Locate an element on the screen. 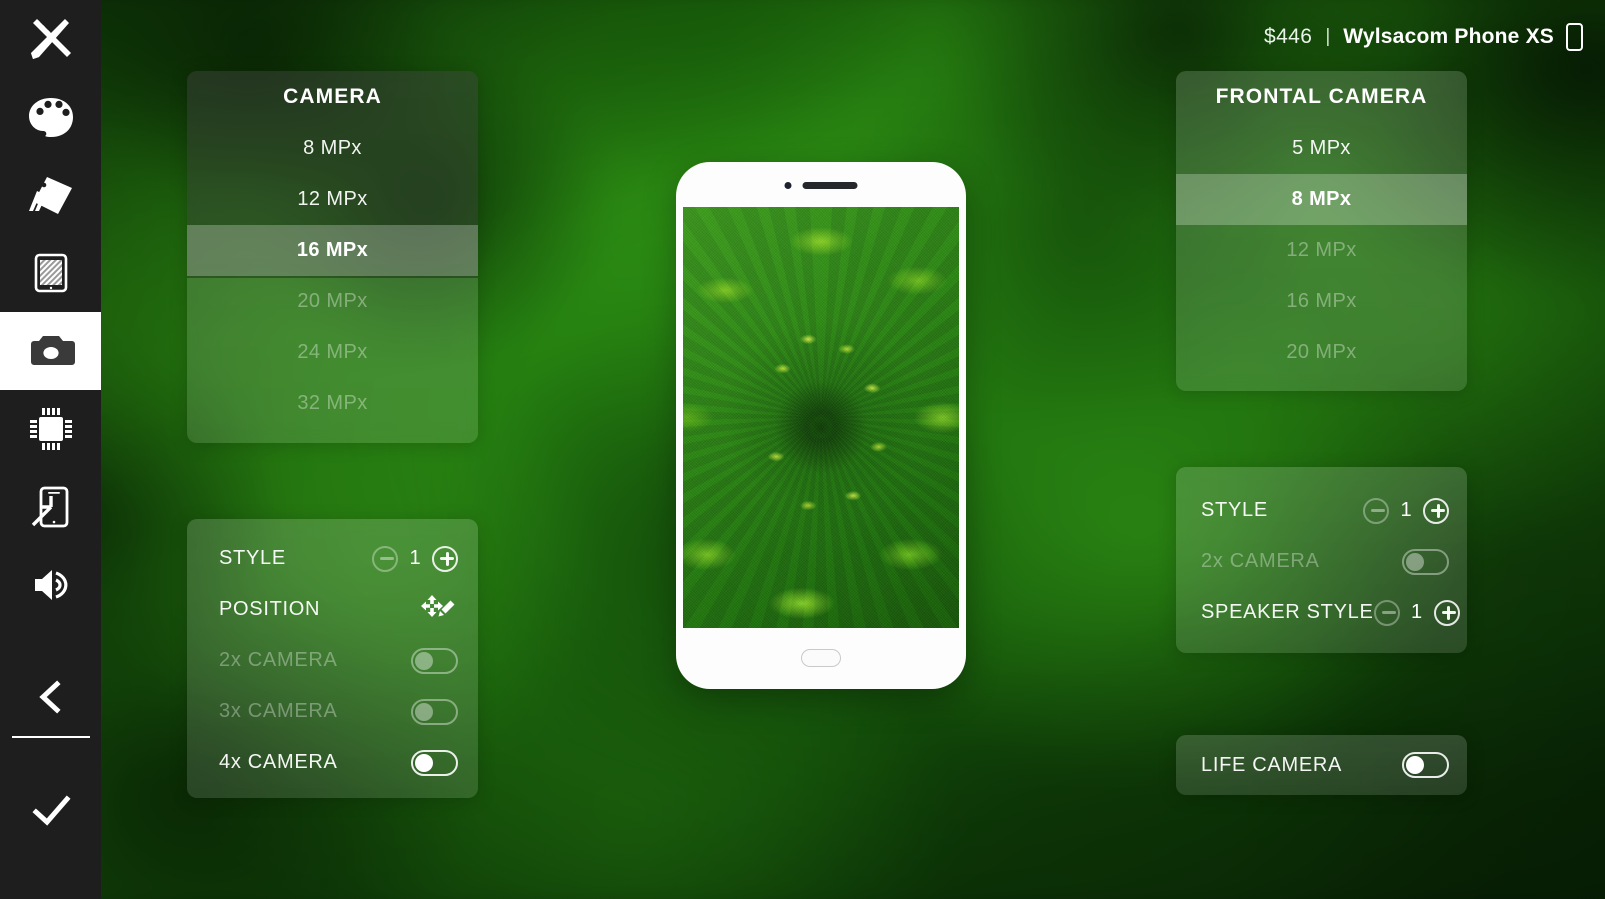  sidebar-item-design is located at coordinates (50, 39).